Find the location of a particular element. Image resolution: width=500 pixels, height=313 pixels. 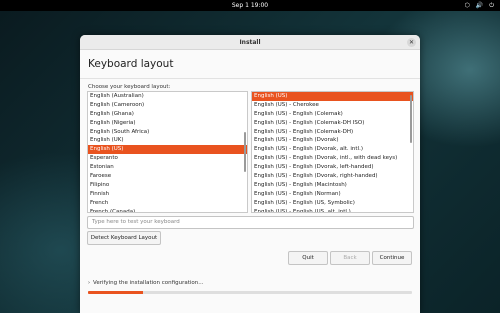

top-bar: Sep 1 19:00 ⬡ 🔊 ⏻ is located at coordinates (250, 5).